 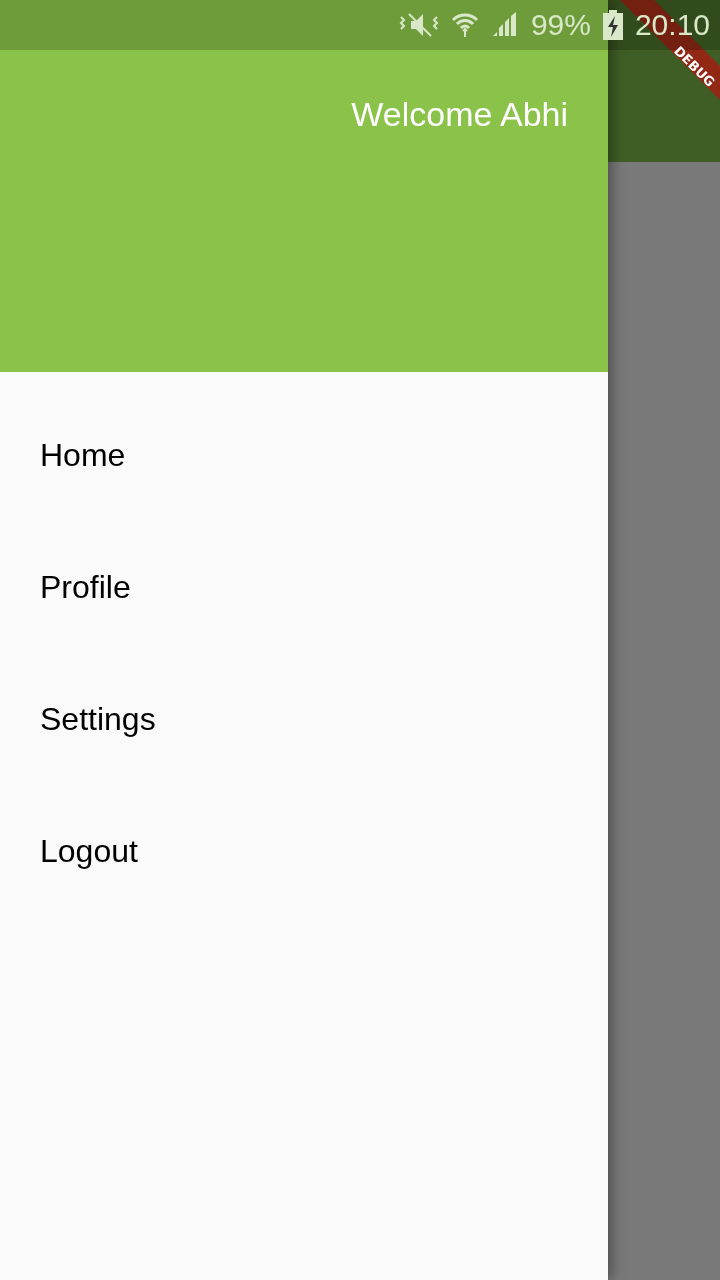 I want to click on drawer-item: Logout, so click(x=304, y=851).